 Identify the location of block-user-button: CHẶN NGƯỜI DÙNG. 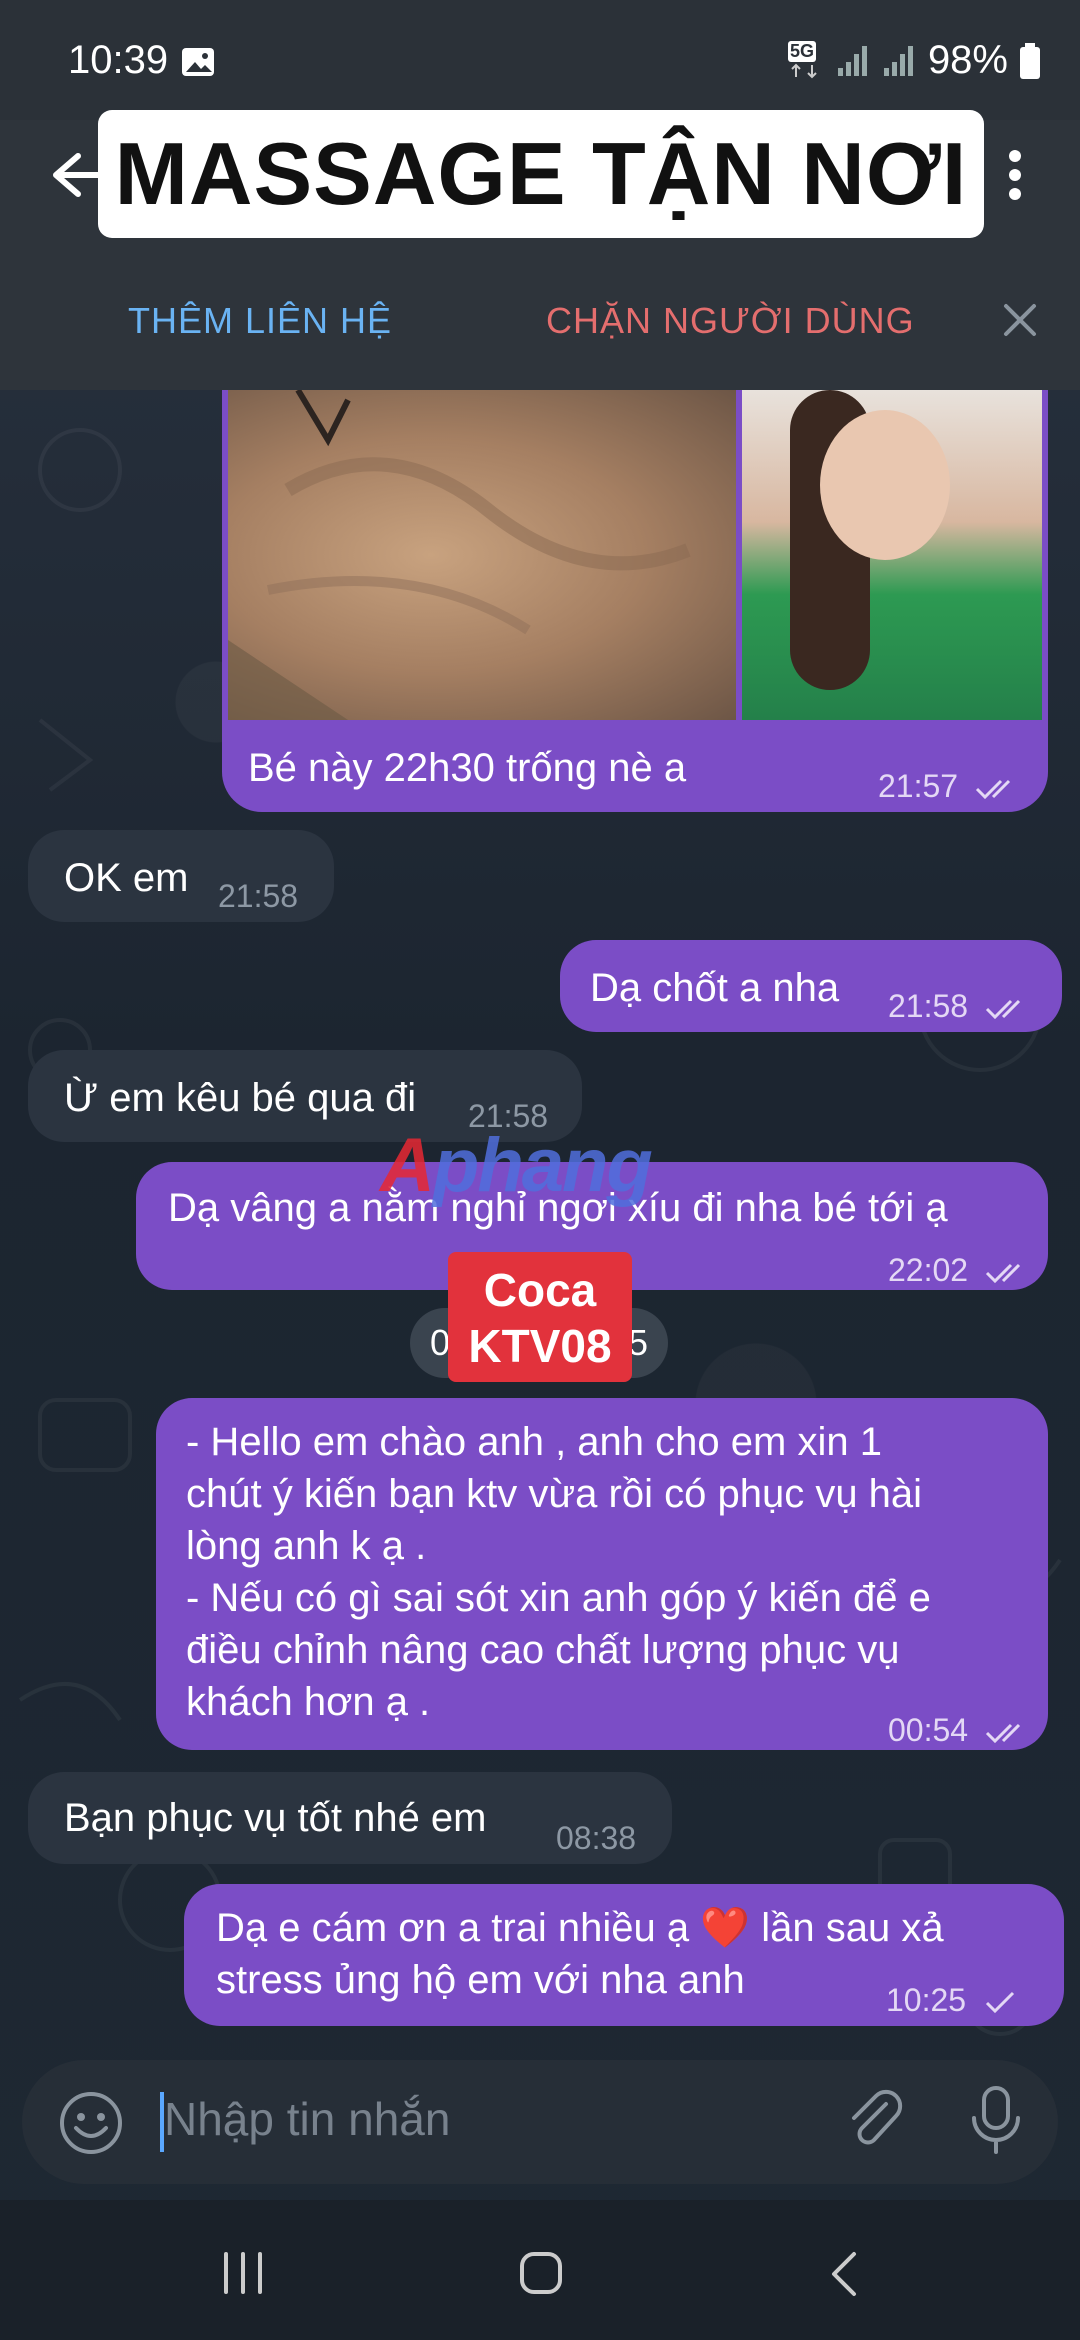
(730, 321).